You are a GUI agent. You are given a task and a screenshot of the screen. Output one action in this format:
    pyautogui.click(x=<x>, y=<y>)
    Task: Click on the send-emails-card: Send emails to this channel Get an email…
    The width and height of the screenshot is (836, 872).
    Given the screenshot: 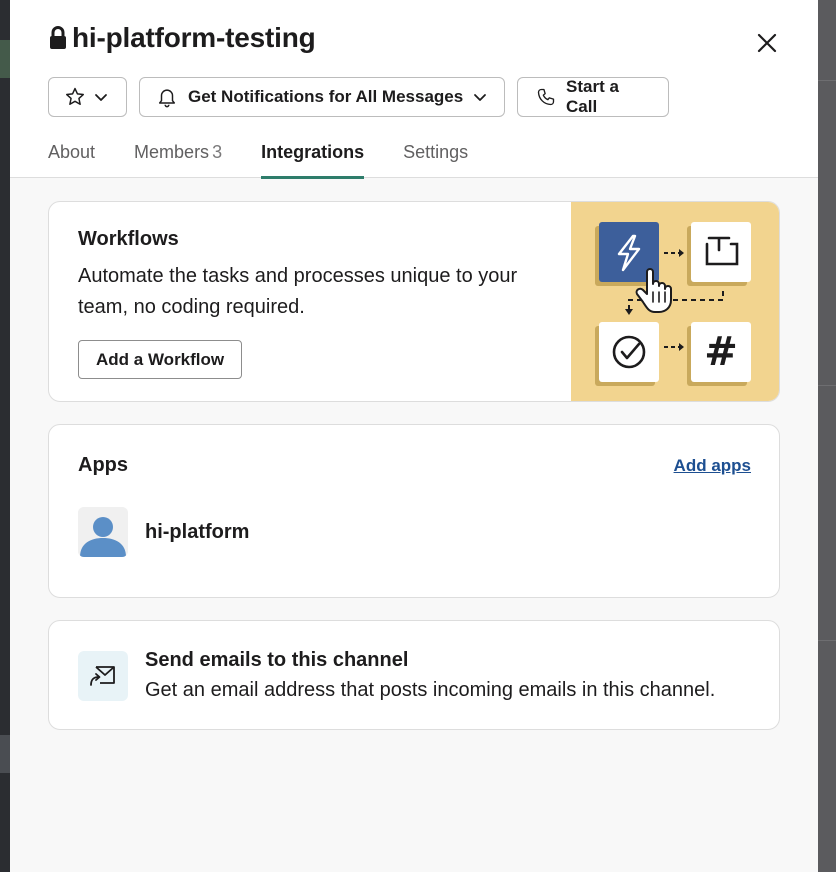 What is the action you would take?
    pyautogui.click(x=414, y=675)
    